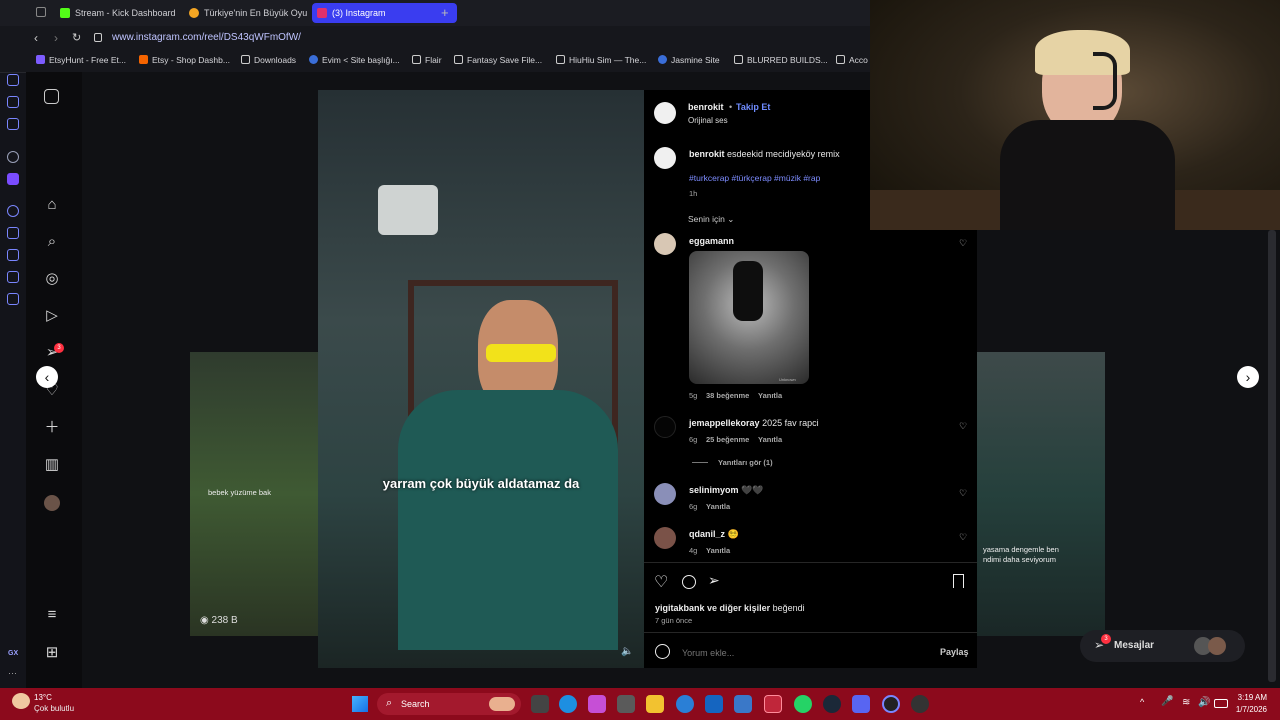 The width and height of the screenshot is (1280, 720). What do you see at coordinates (43, 697) in the screenshot?
I see `weather-temp: 13°C` at bounding box center [43, 697].